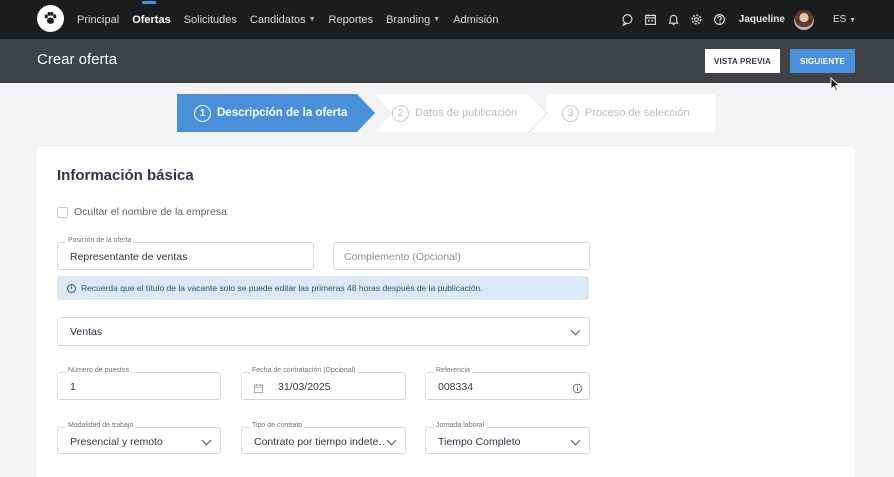 This screenshot has width=894, height=477. Describe the element at coordinates (116, 442) in the screenshot. I see `work-mode-value: Presencial y remoto` at that location.